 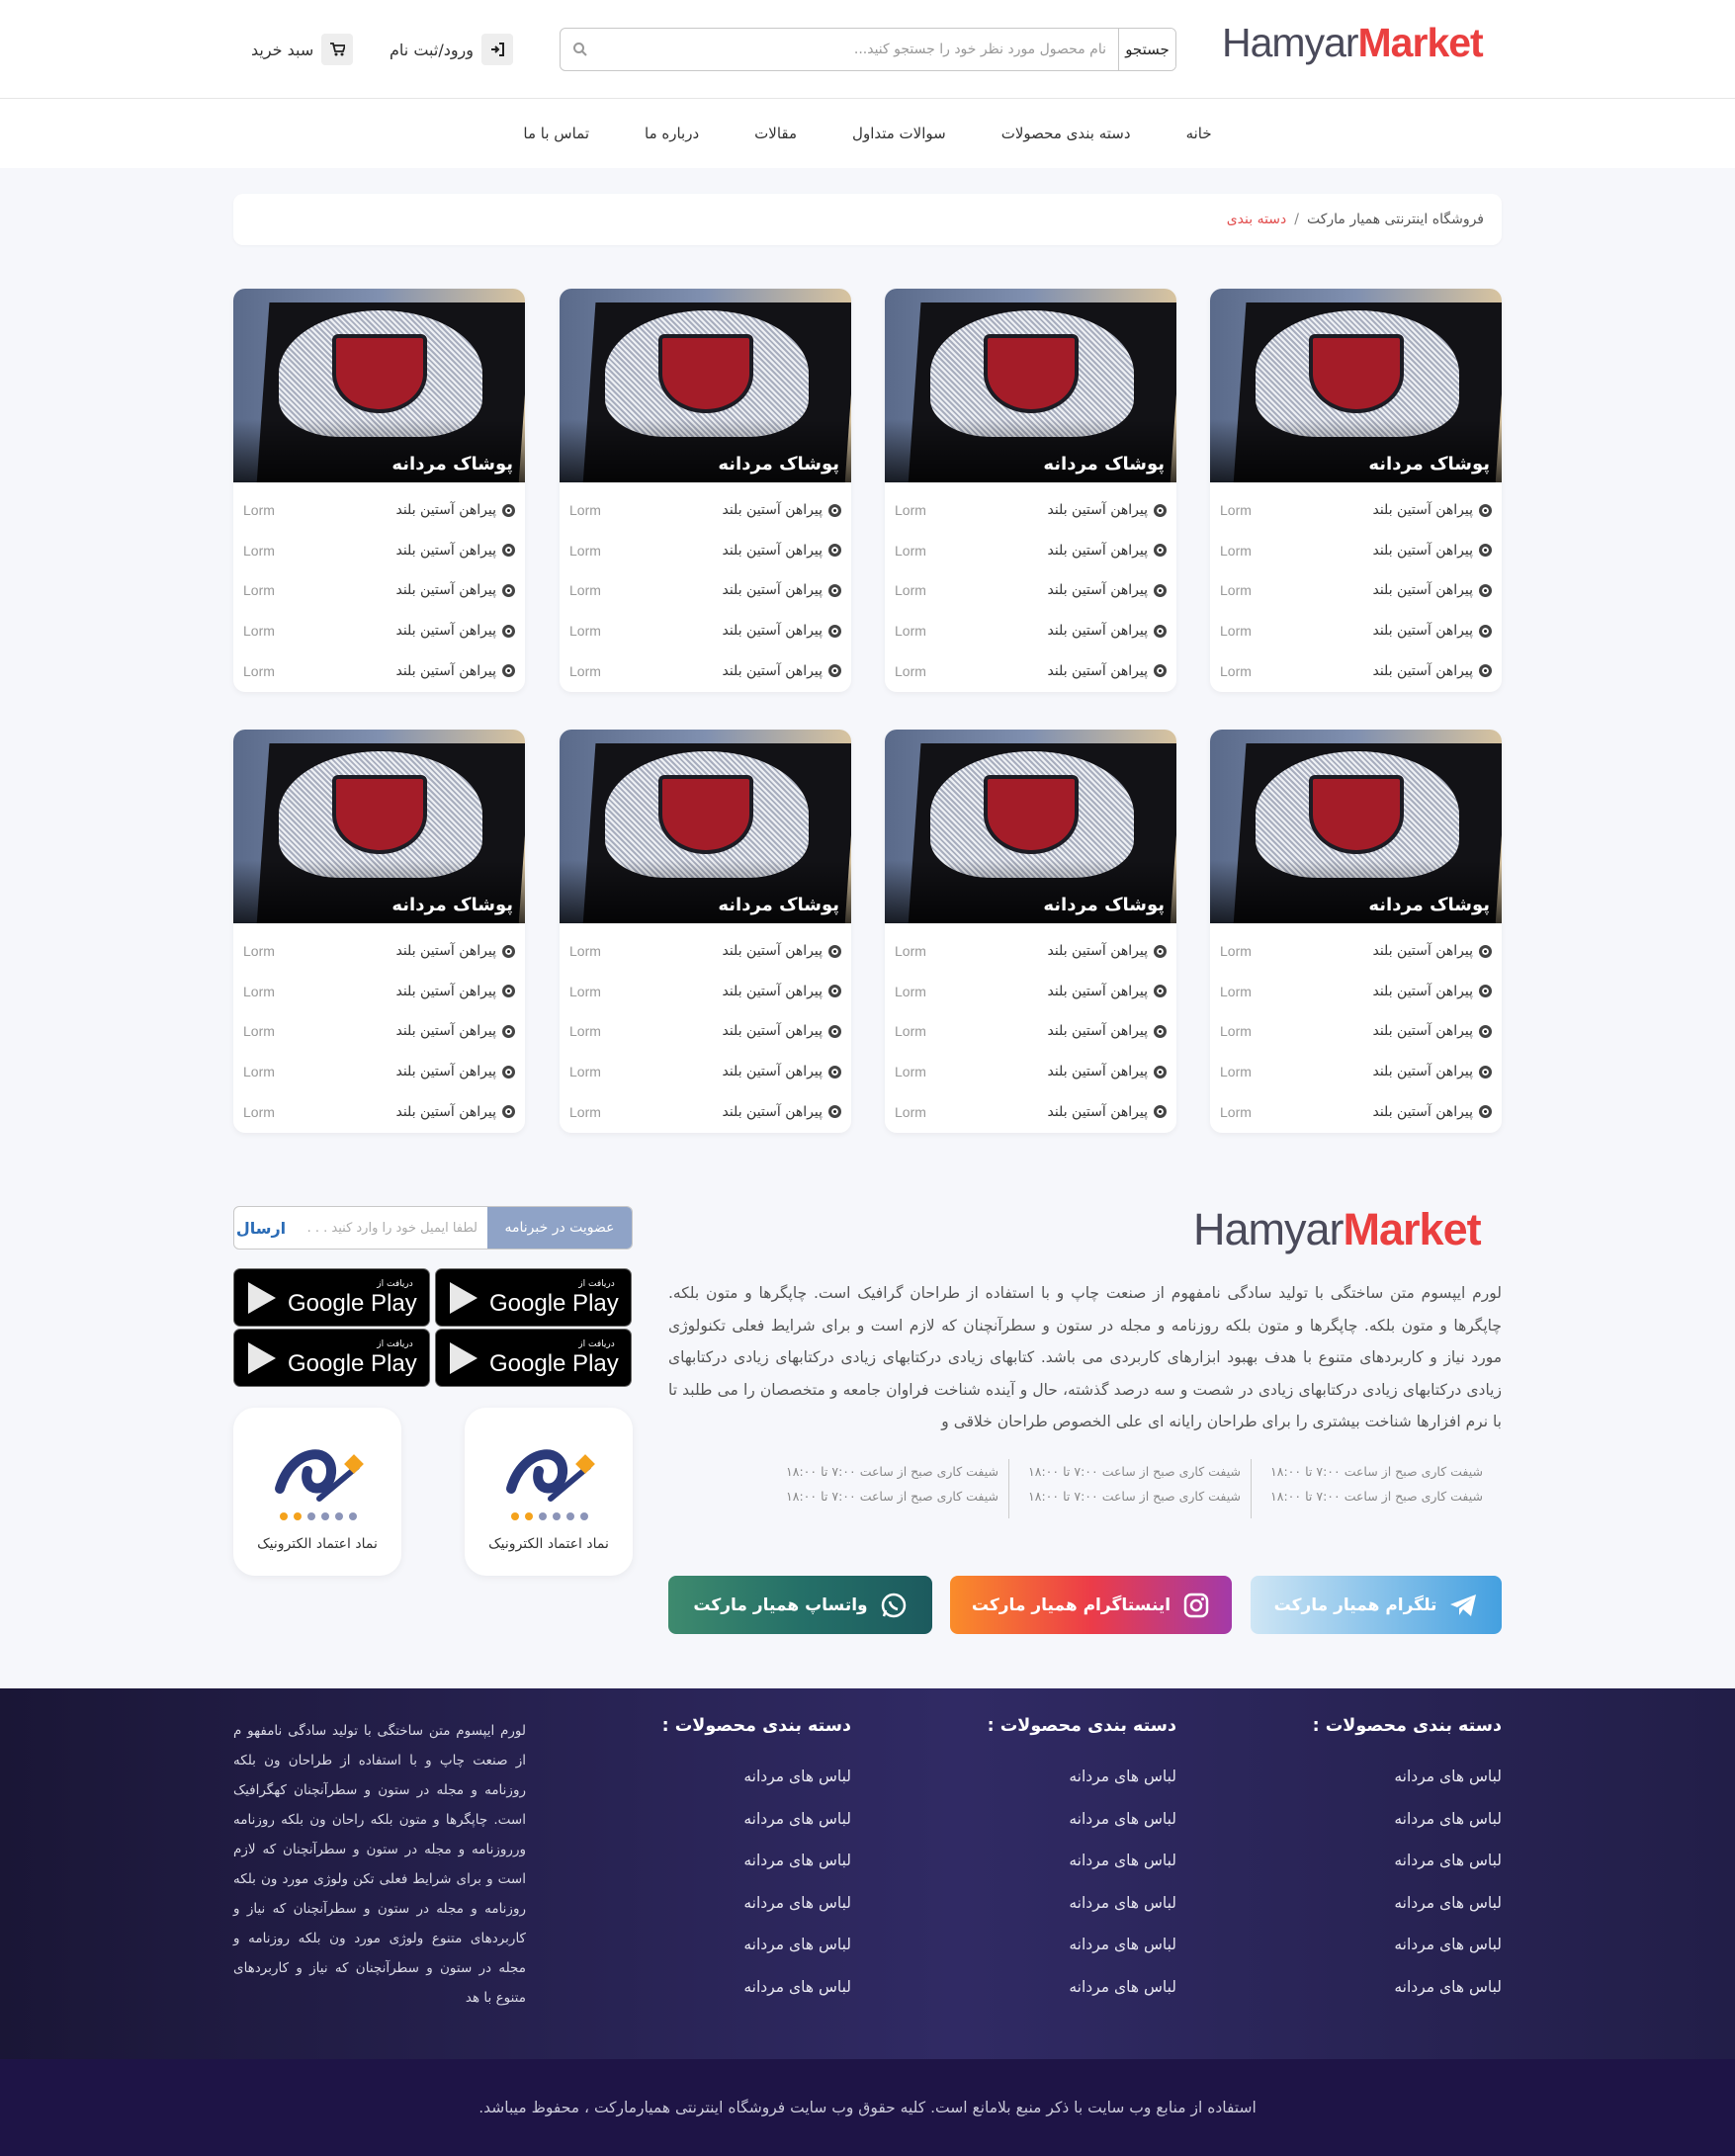 What do you see at coordinates (452, 49) in the screenshot?
I see `login-register-link: ورود/ثبت نام` at bounding box center [452, 49].